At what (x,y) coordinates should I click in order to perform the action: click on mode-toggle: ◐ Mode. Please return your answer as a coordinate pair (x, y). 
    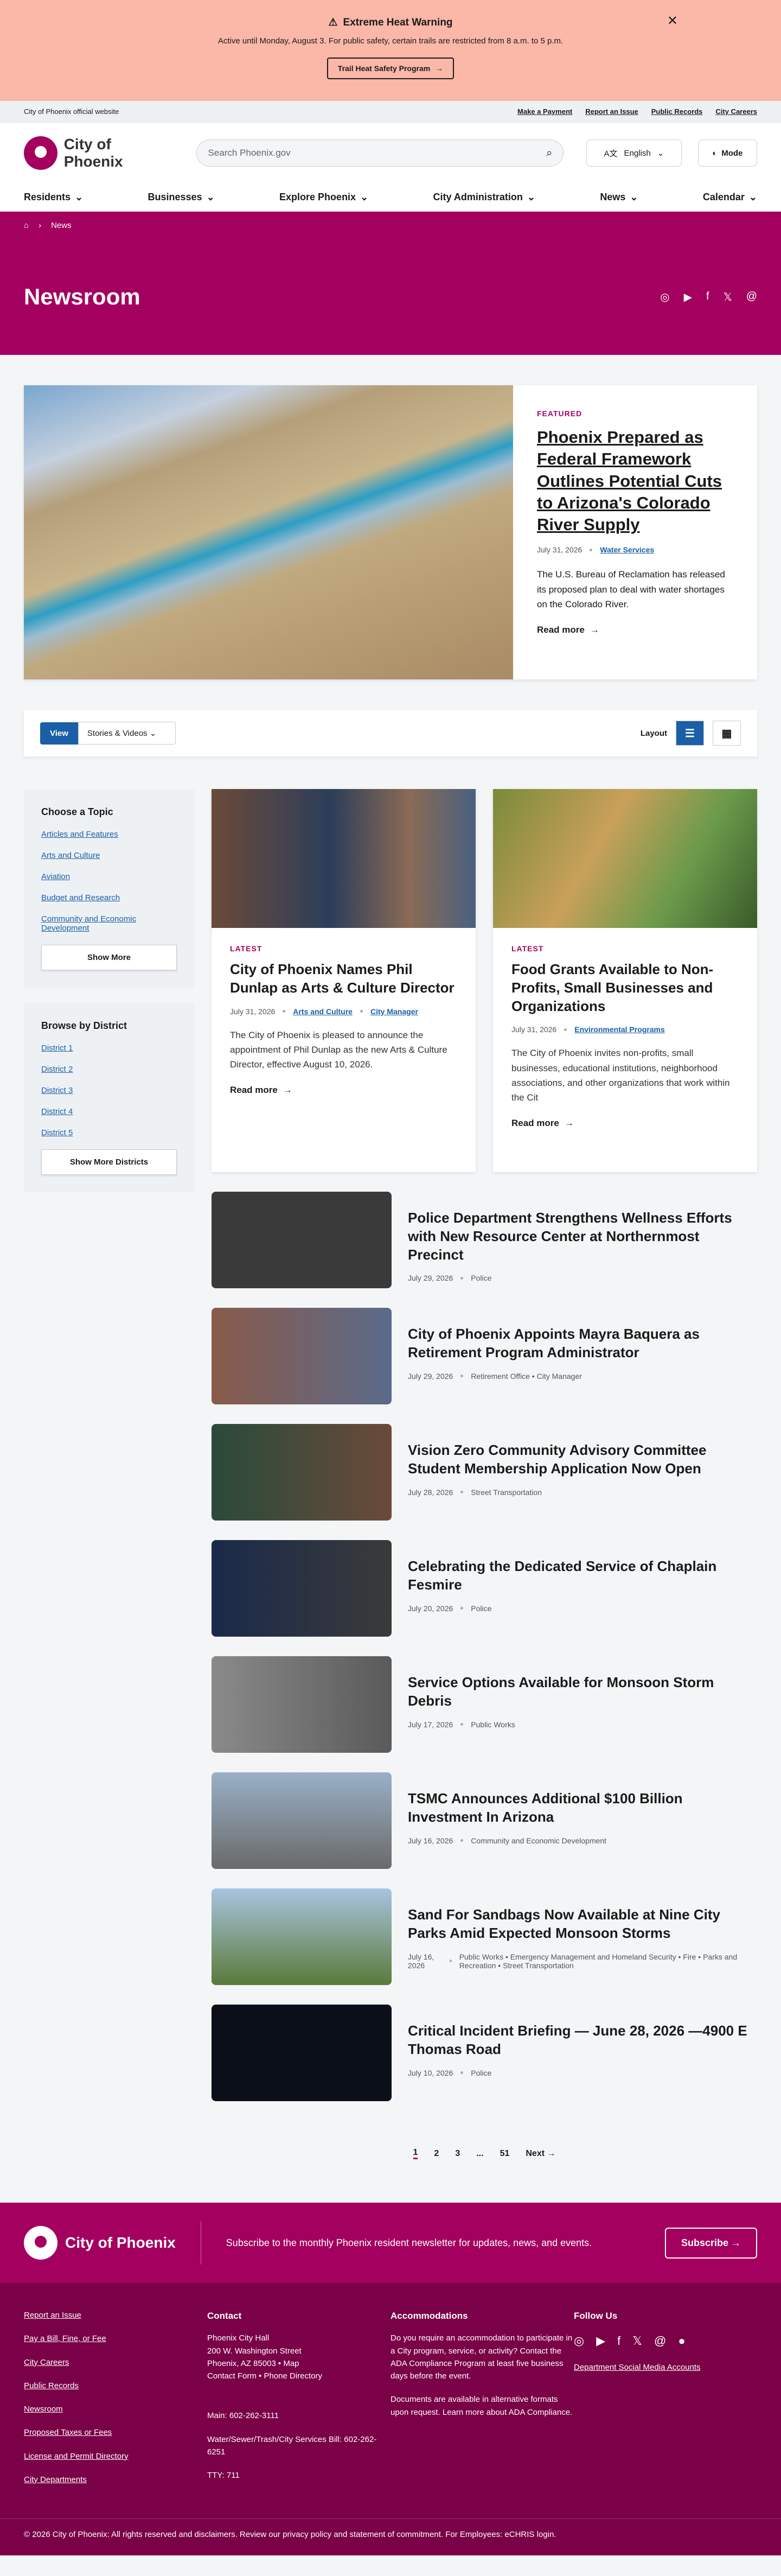
    Looking at the image, I should click on (727, 153).